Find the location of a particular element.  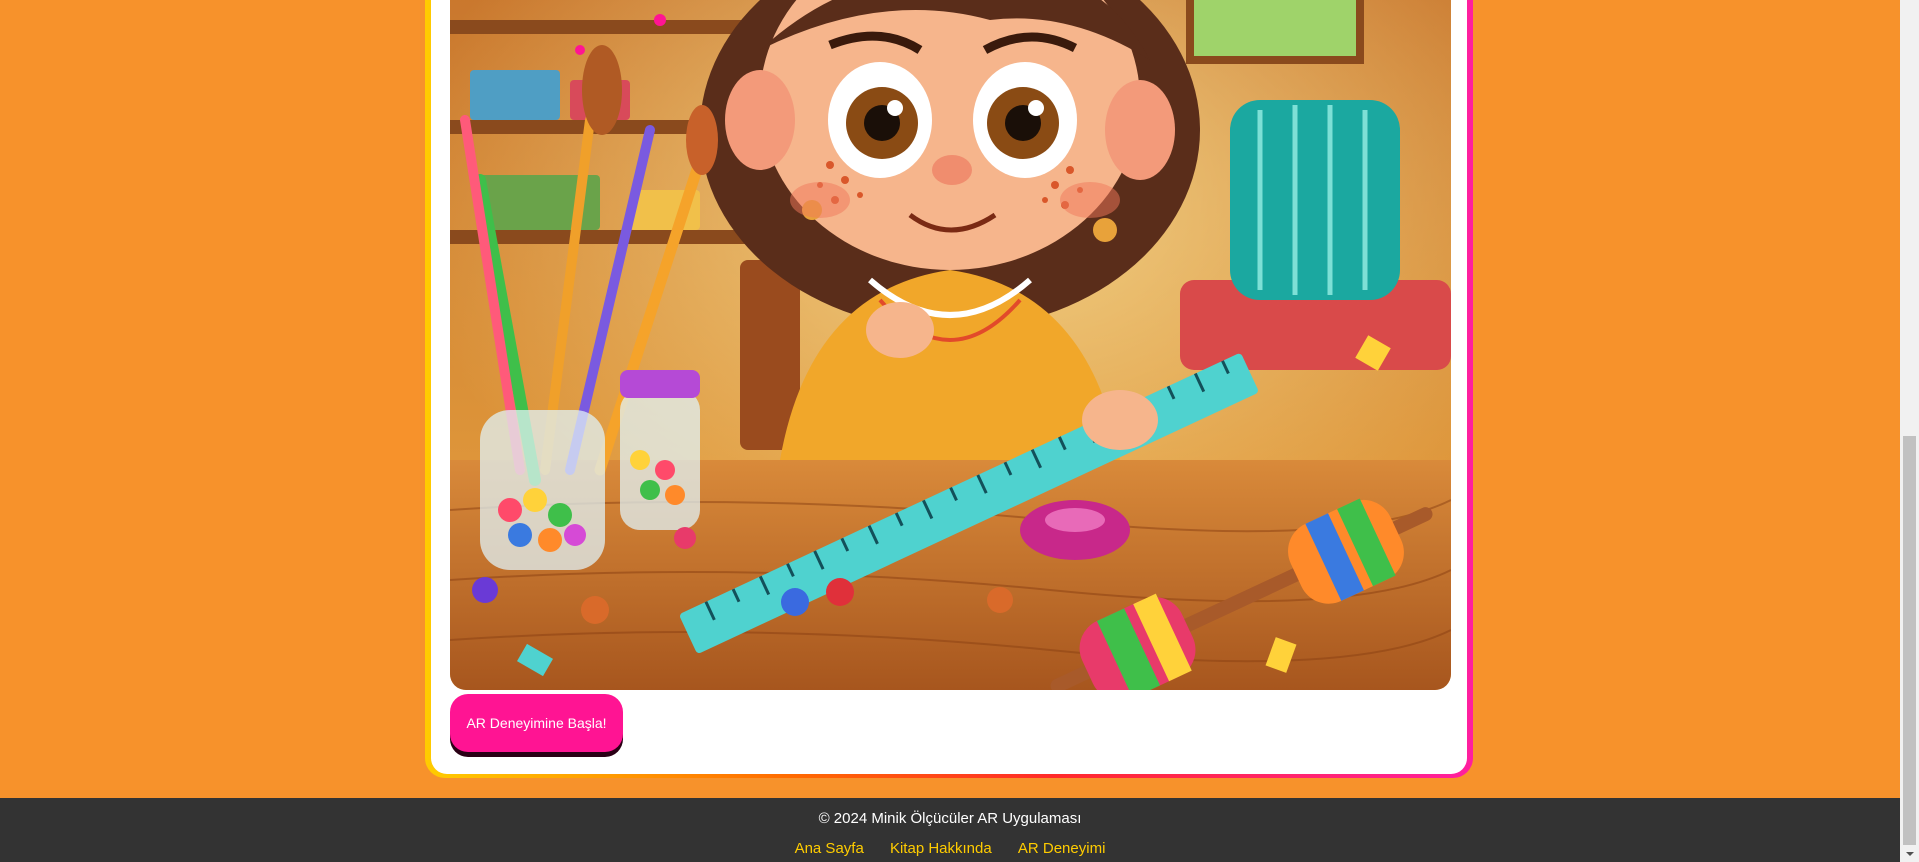

footer-nav: Ana Sayfa Kitap Hakkında AR Deneyimi is located at coordinates (950, 848).